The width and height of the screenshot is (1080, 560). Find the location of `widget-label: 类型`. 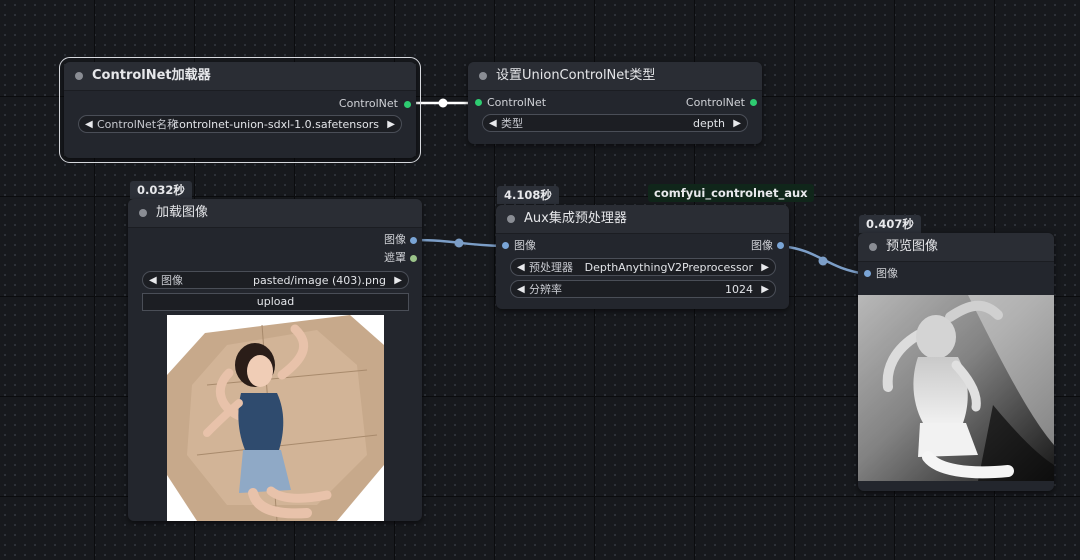

widget-label: 类型 is located at coordinates (512, 123).